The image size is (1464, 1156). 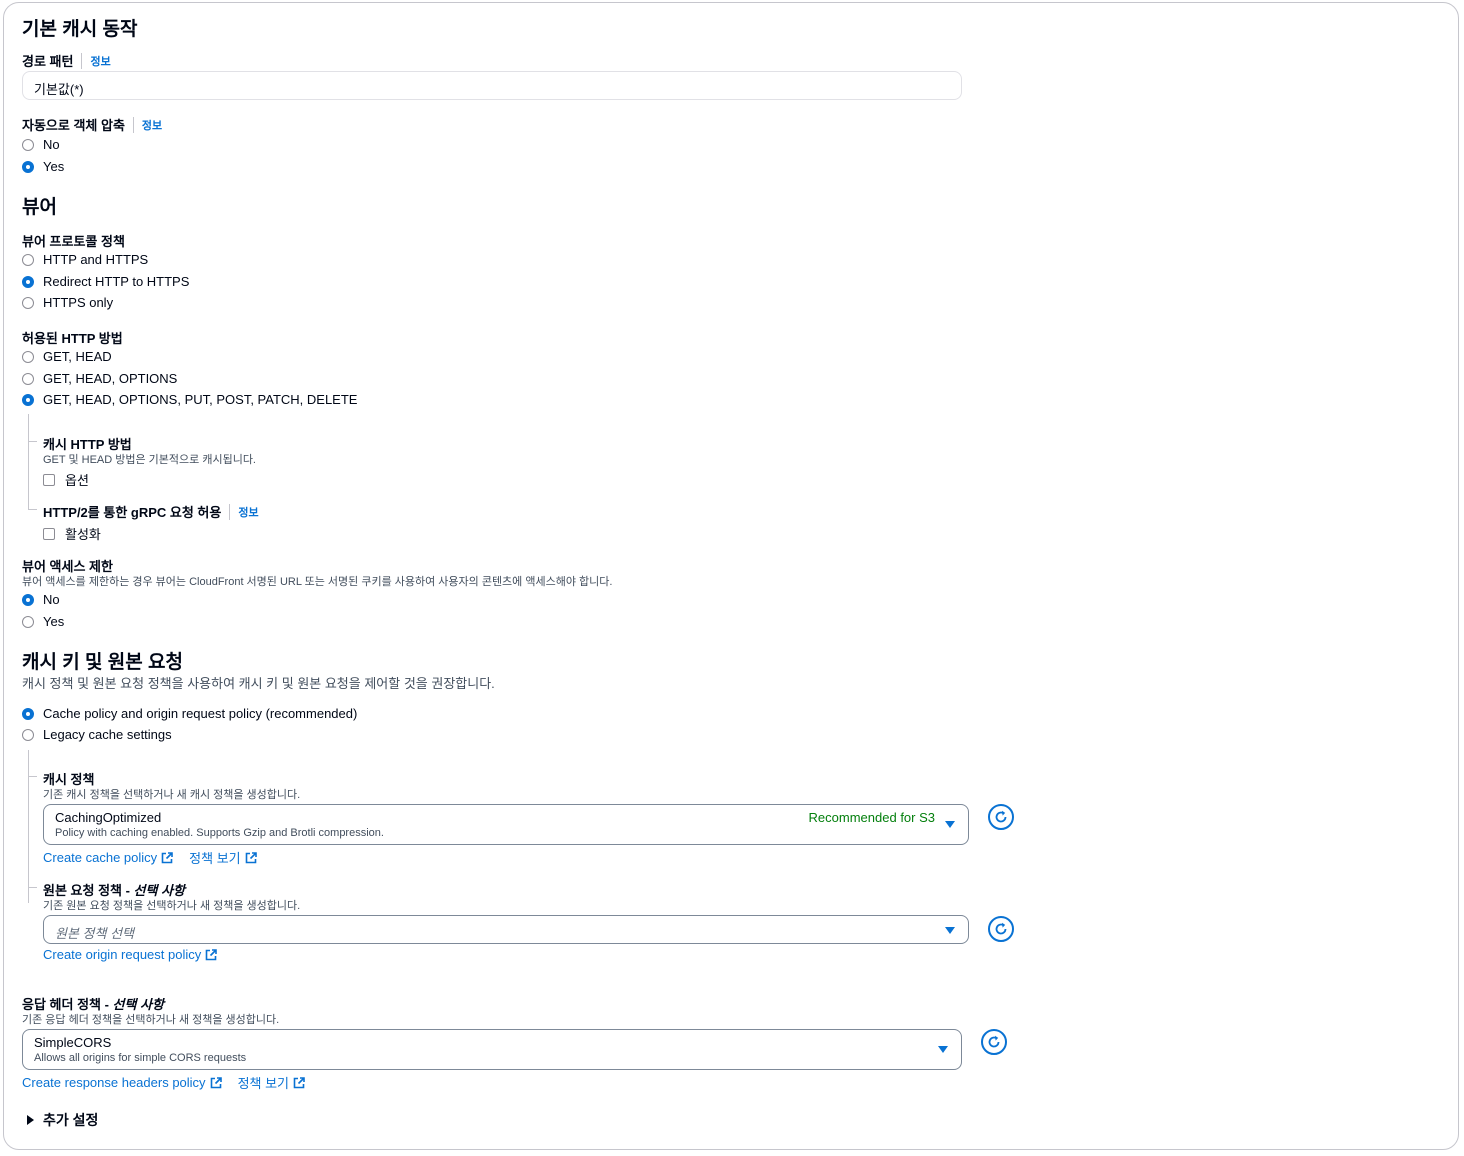 I want to click on create-cache-policy-link: Create cache policy, so click(x=108, y=857).